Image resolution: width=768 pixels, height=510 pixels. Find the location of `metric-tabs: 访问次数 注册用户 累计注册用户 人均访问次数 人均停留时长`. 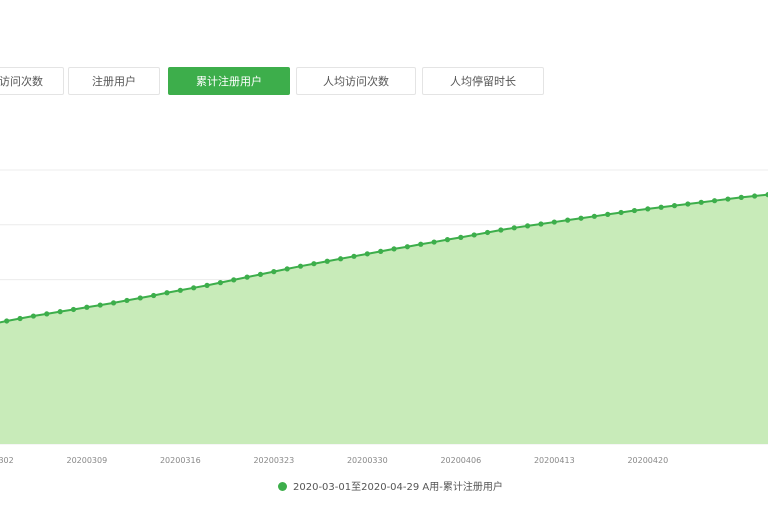

metric-tabs: 访问次数 注册用户 累计注册用户 人均访问次数 人均停留时长 is located at coordinates (384, 82).